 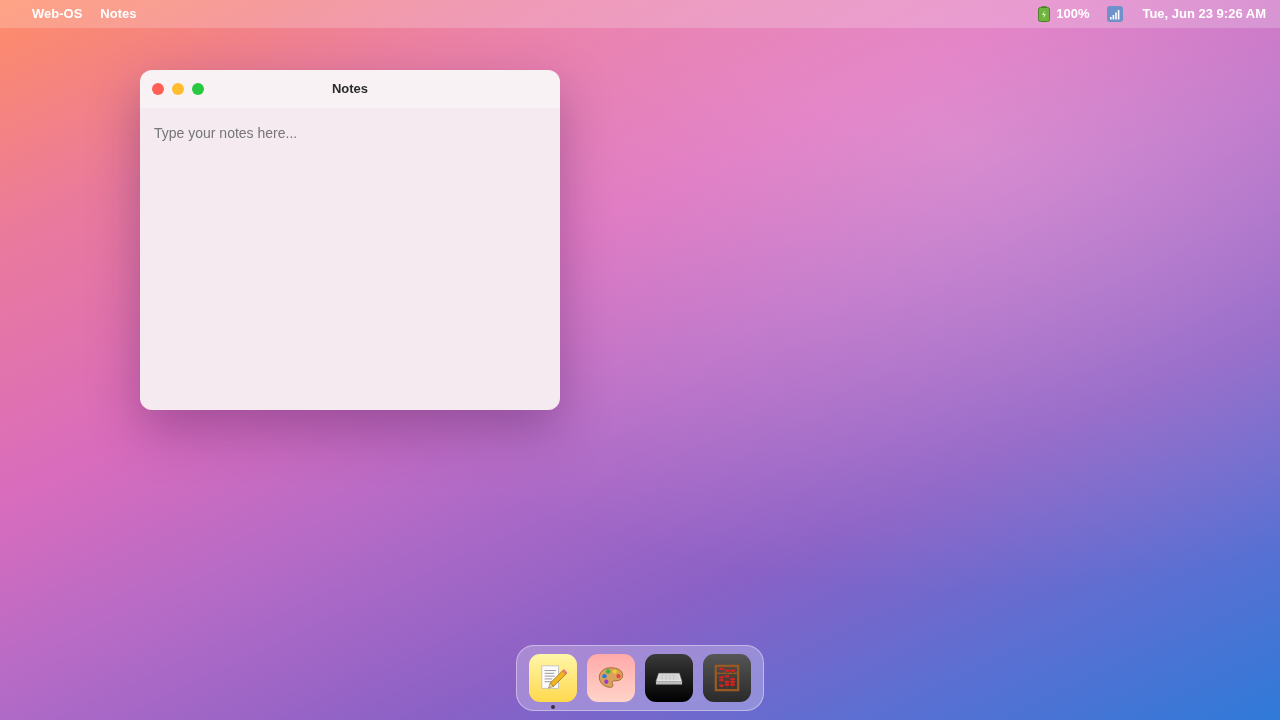 I want to click on abacus-icon, so click(x=727, y=678).